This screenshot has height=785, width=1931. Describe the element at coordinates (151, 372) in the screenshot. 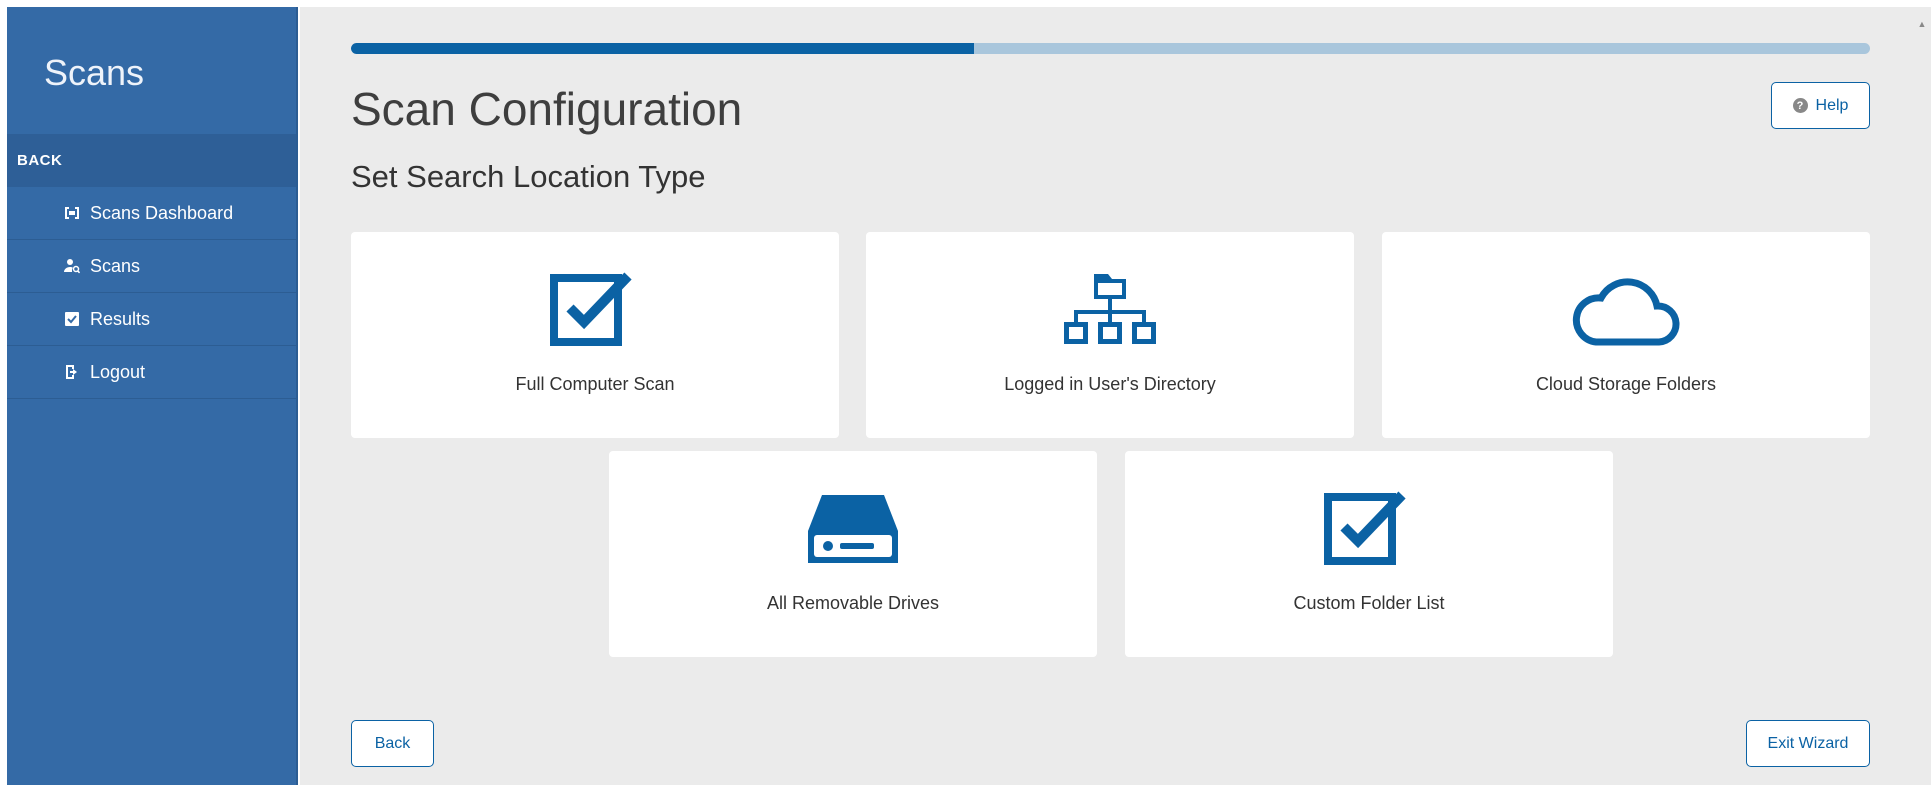

I see `sidebar-item-logout: Logout` at that location.